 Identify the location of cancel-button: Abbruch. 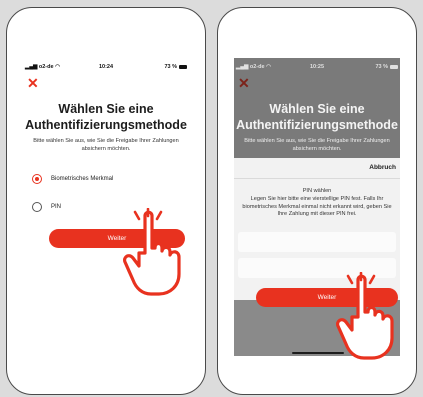
(382, 167).